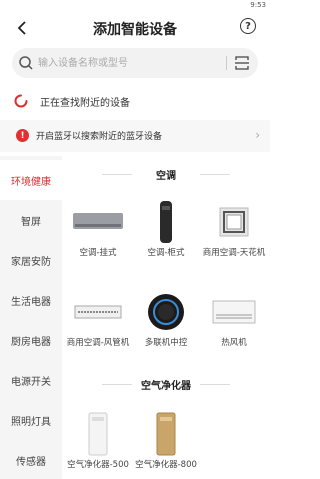 Image resolution: width=320 pixels, height=479 pixels. Describe the element at coordinates (258, 5) in the screenshot. I see `status-time: 9:53` at that location.